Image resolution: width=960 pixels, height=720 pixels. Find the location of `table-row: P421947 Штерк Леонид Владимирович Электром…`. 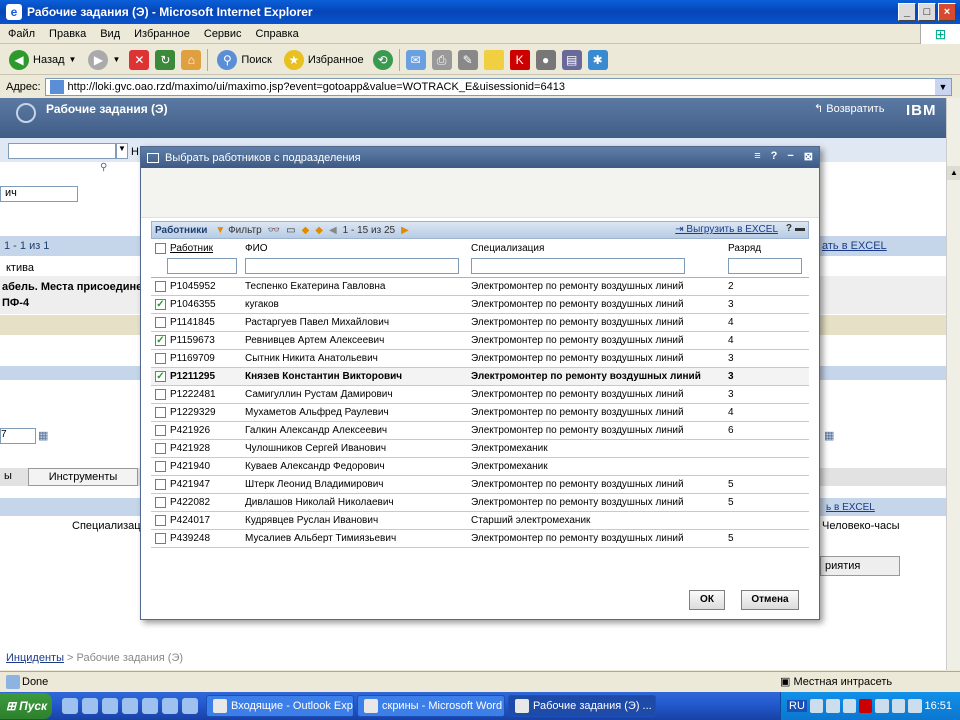

table-row: P421947 Штерк Леонид Владимирович Электром… is located at coordinates (480, 484).